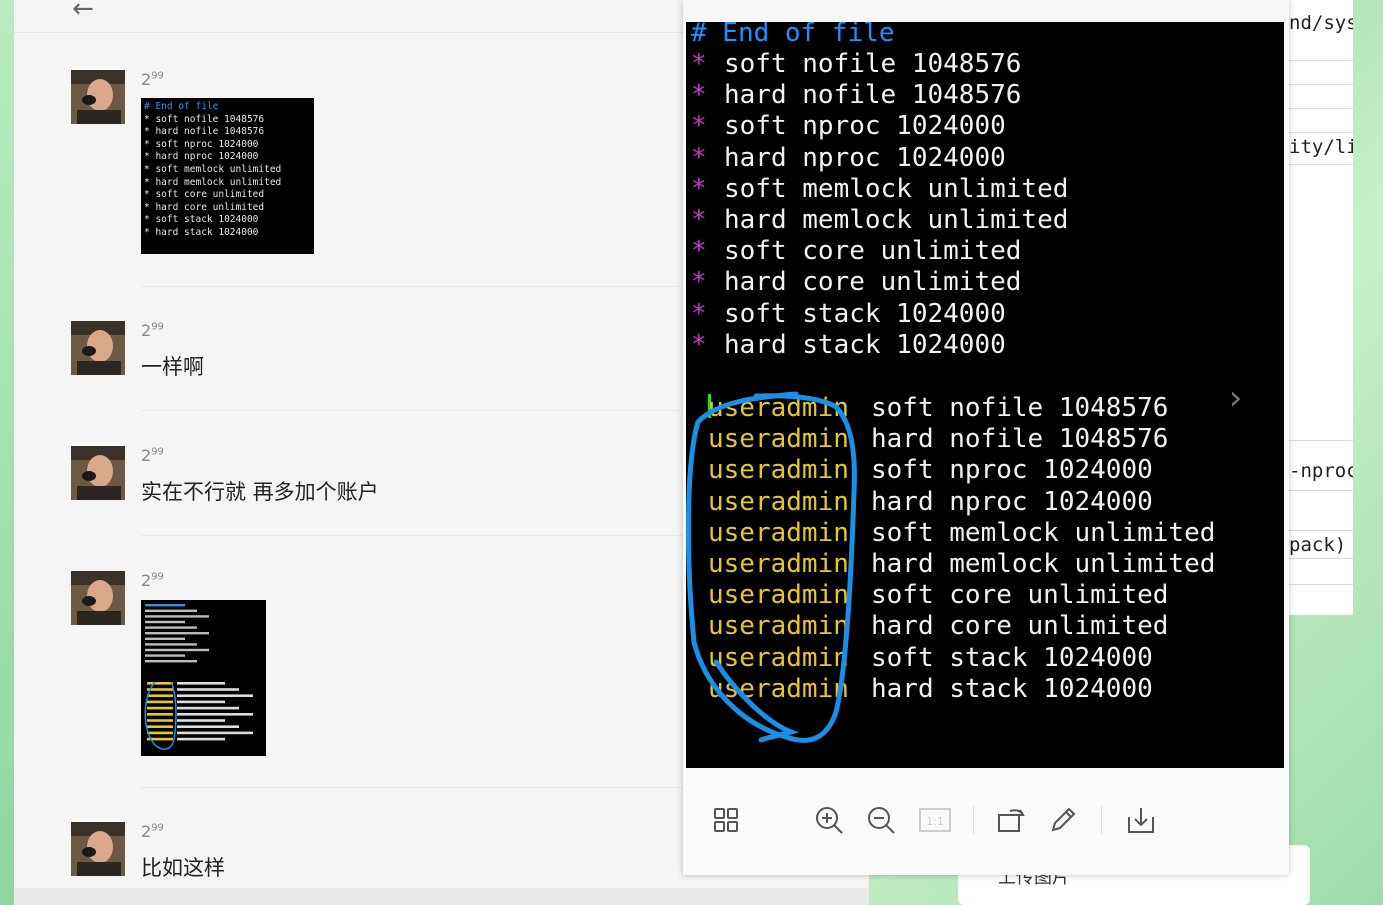  What do you see at coordinates (1321, 23) in the screenshot?
I see `doc-snippet: nd/sys` at bounding box center [1321, 23].